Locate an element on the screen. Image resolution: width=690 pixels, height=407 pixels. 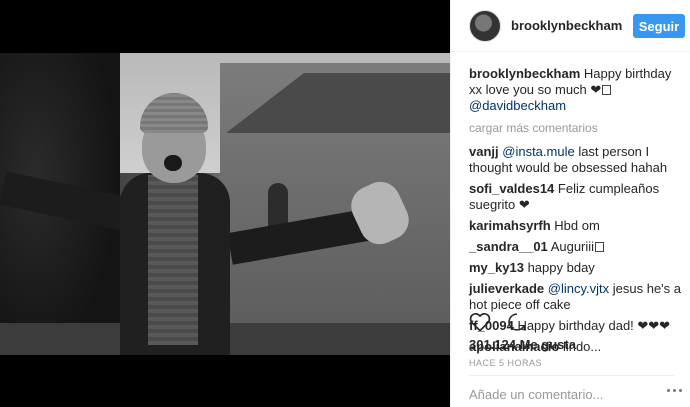
comment-username: vanjj is located at coordinates (484, 151).